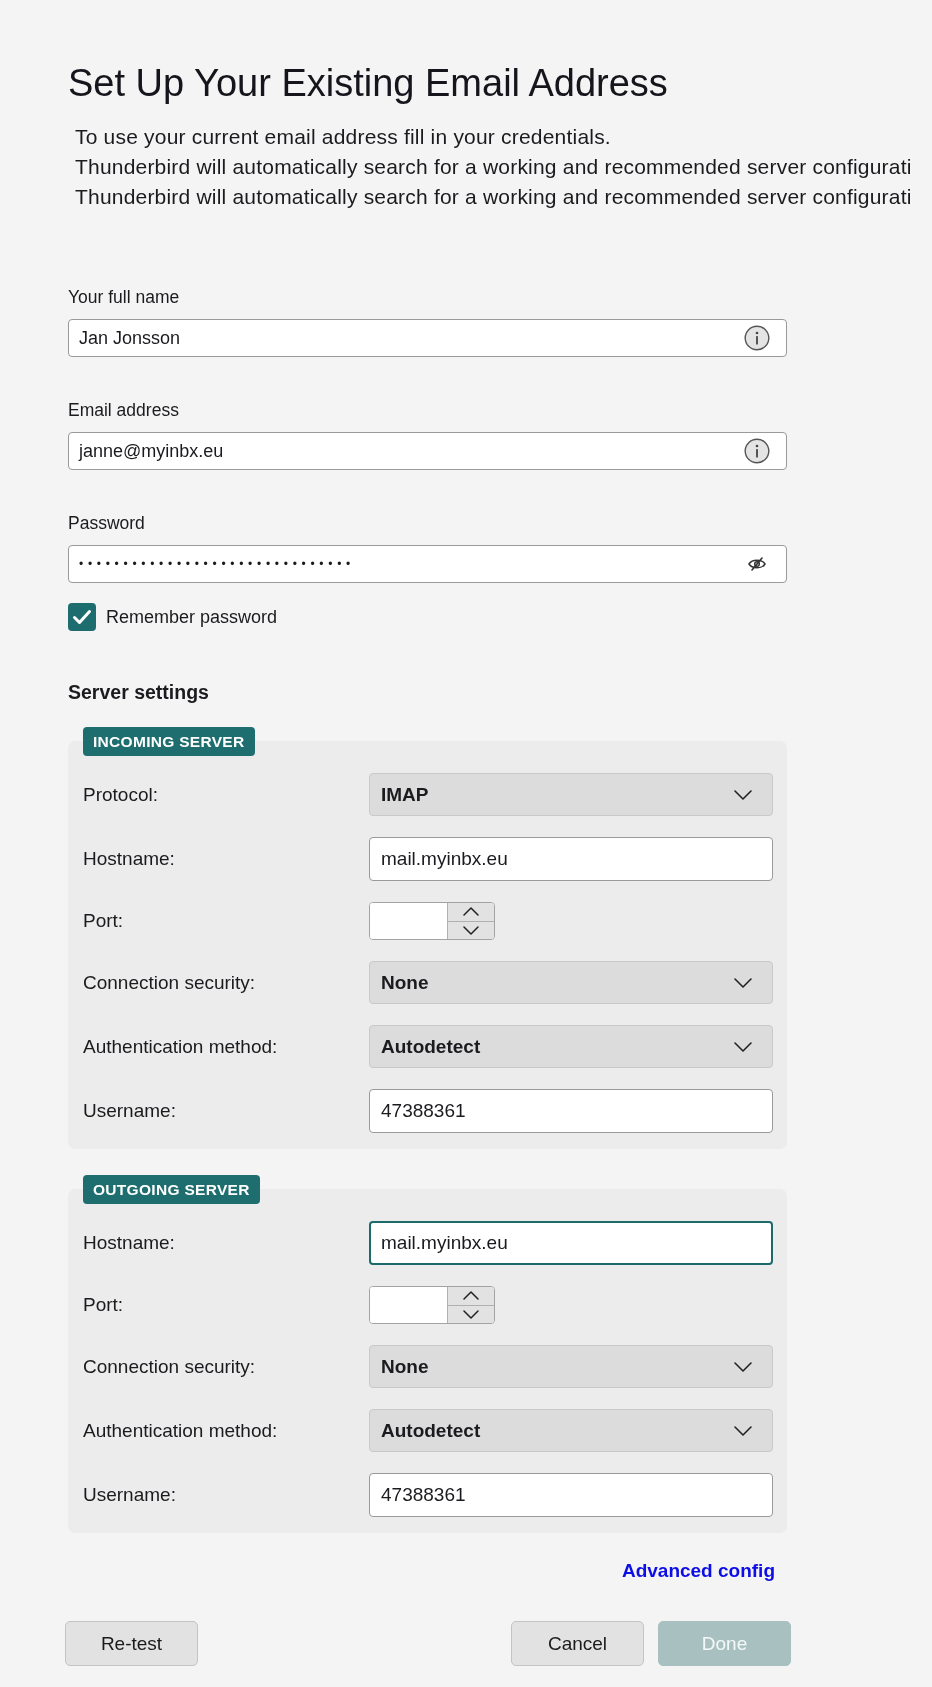  Describe the element at coordinates (131, 1643) in the screenshot. I see `retest-button: Re-test` at that location.